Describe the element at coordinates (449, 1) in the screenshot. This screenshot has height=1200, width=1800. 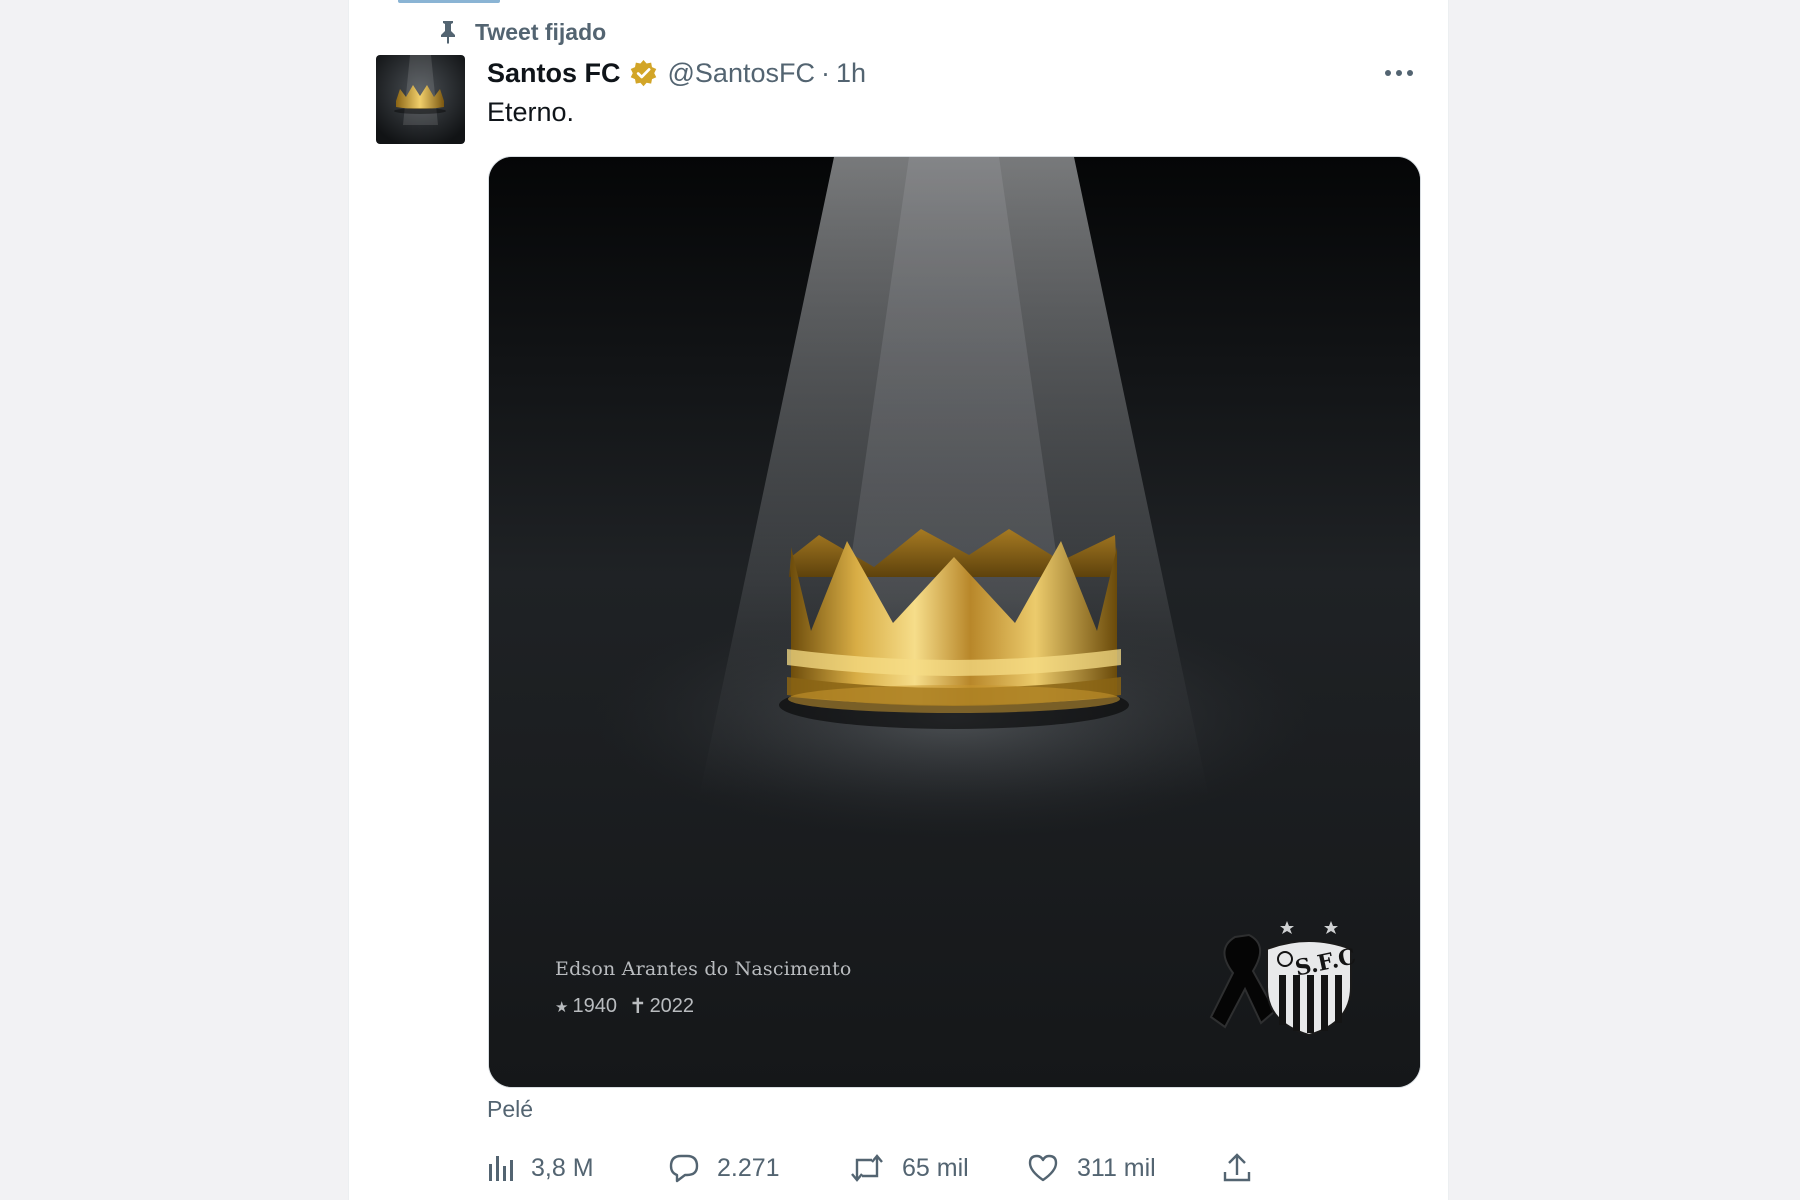
I see `tab-indicator` at that location.